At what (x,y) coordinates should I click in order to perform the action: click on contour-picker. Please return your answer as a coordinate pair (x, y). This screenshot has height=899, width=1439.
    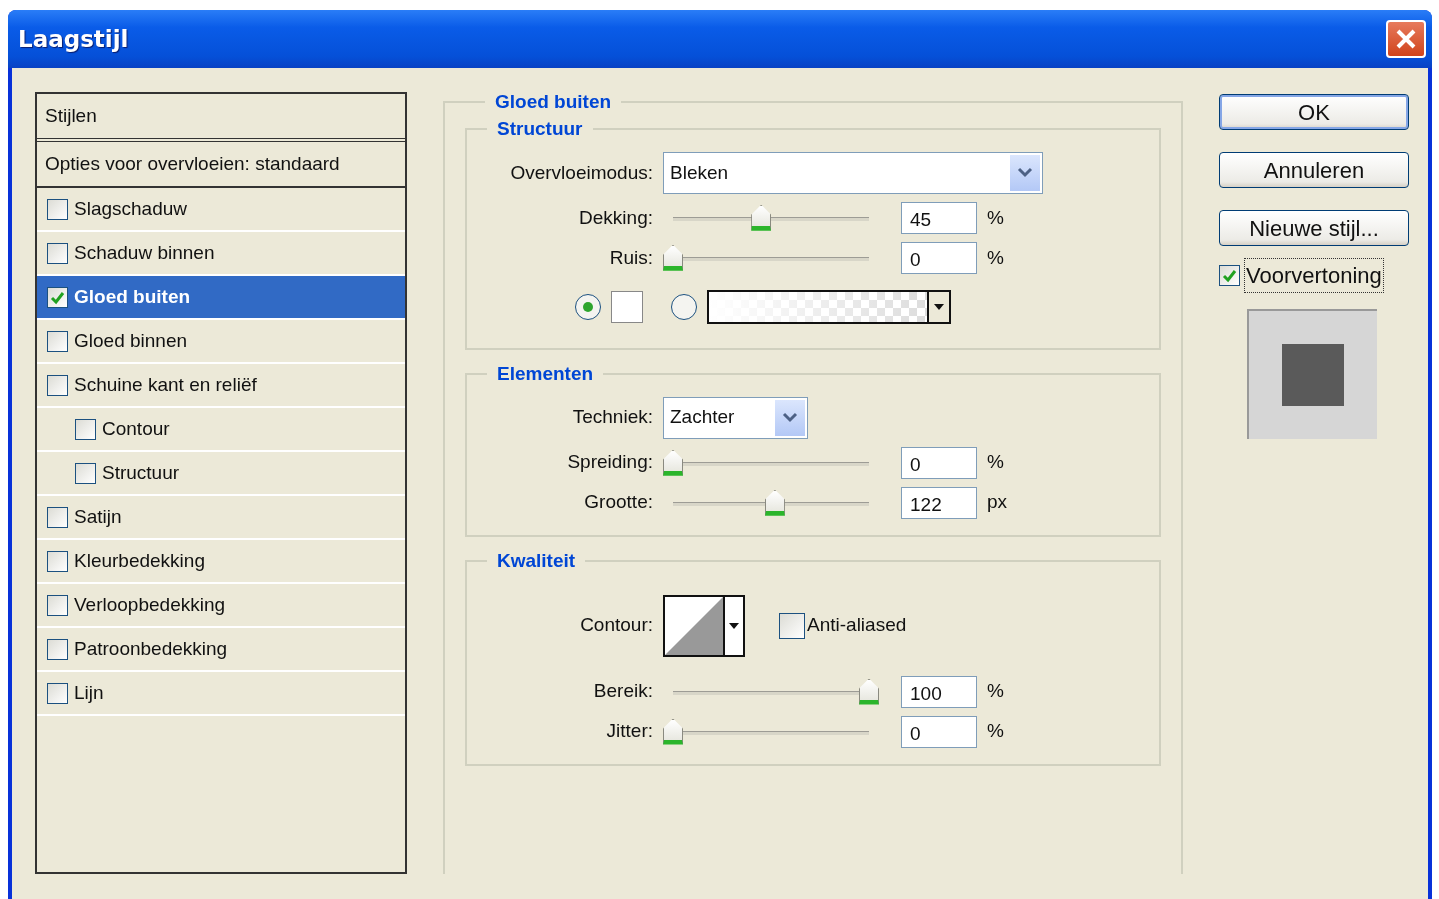
    Looking at the image, I should click on (704, 625).